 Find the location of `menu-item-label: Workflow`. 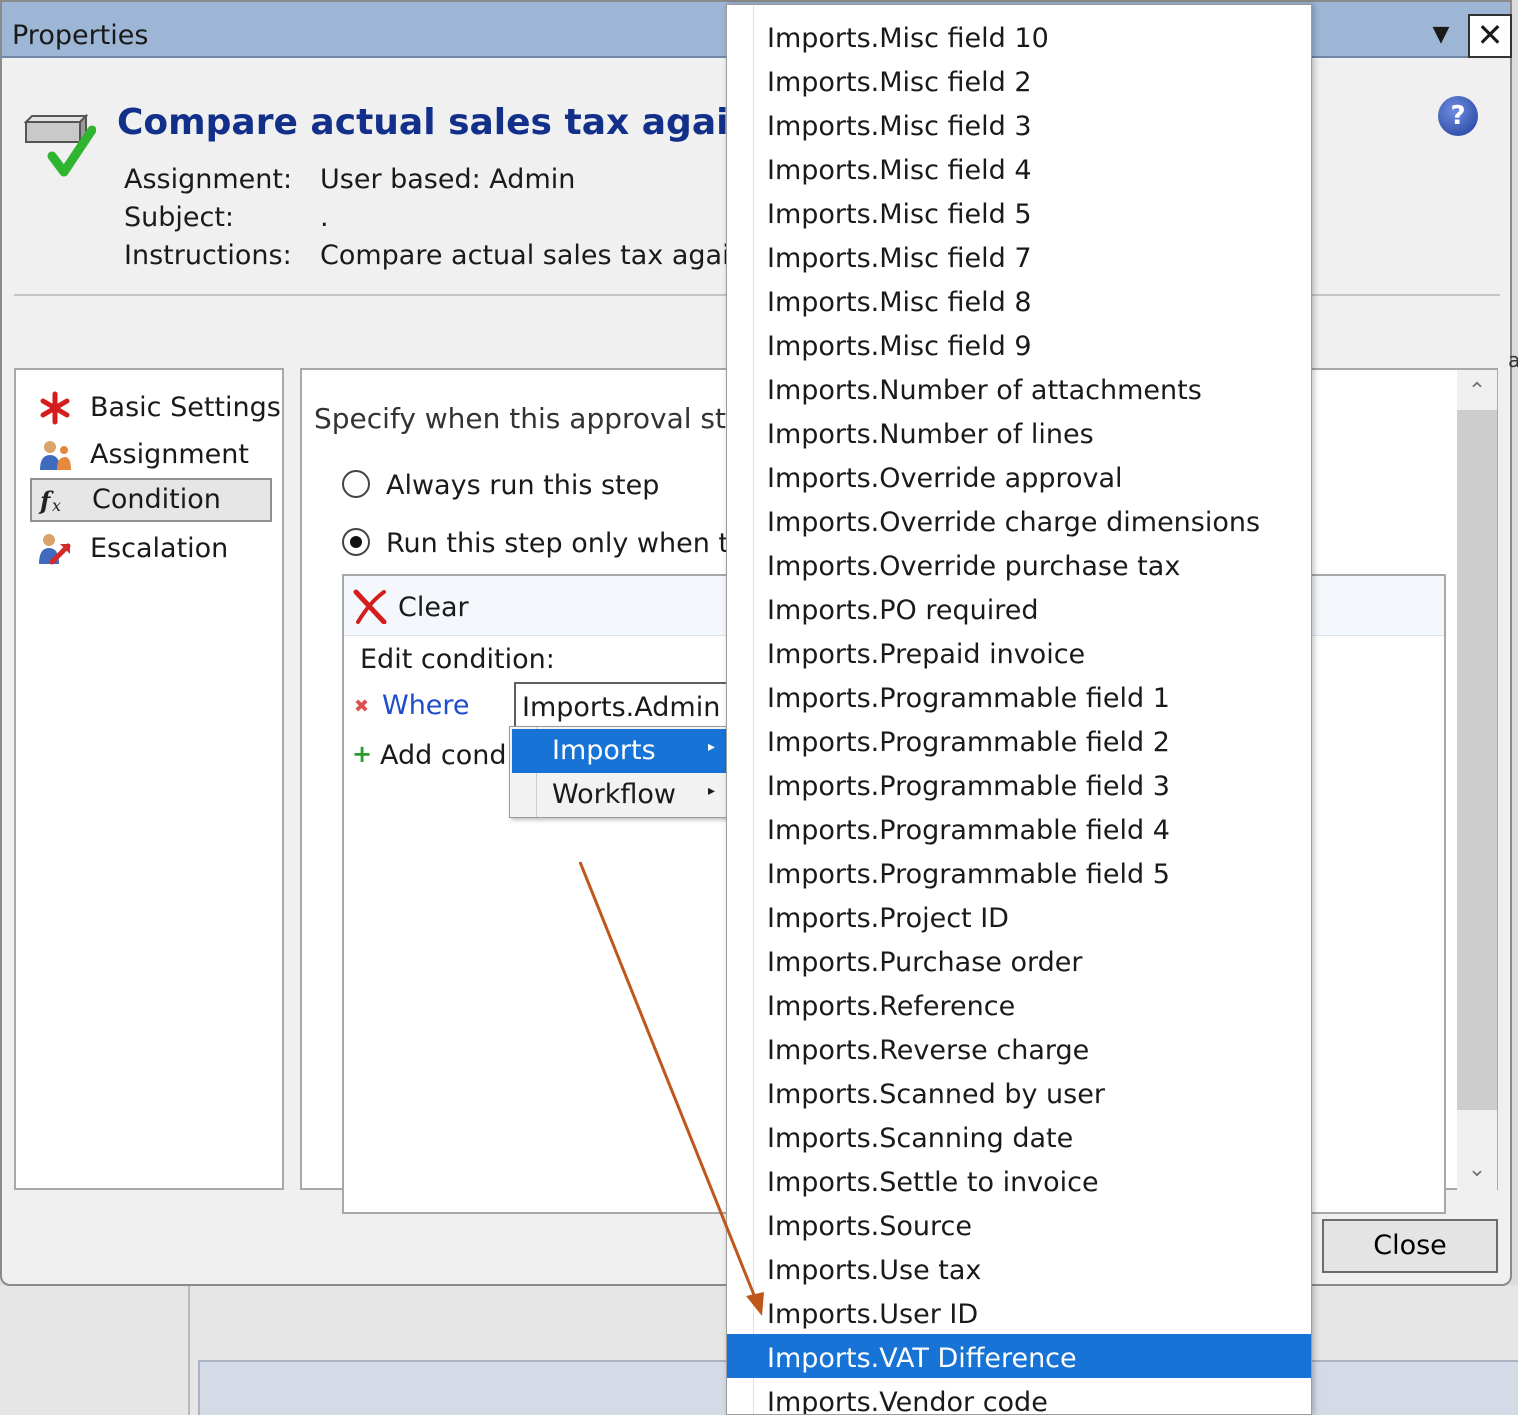

menu-item-label: Workflow is located at coordinates (614, 794).